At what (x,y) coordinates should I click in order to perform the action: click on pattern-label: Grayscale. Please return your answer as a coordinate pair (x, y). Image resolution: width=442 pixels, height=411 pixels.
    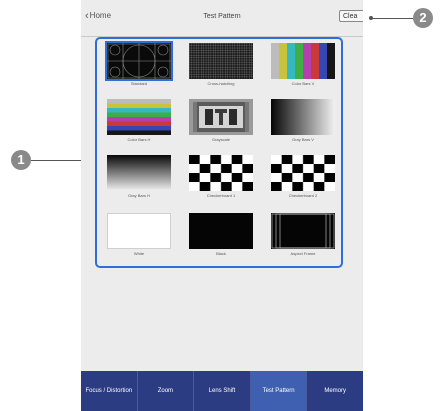
    Looking at the image, I should click on (220, 139).